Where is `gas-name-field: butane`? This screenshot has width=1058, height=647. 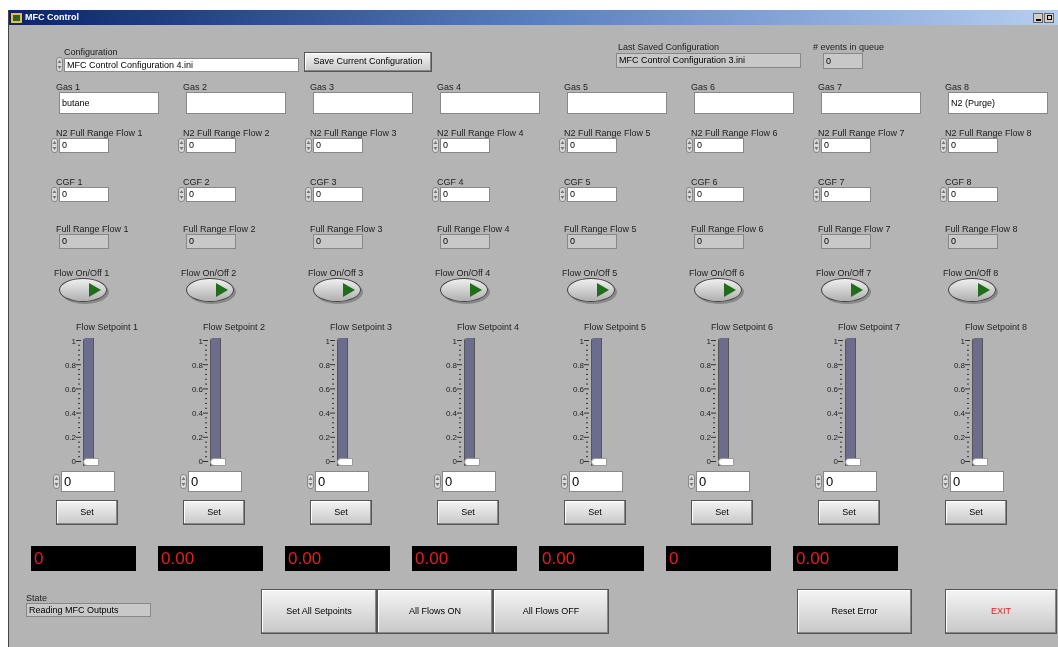 gas-name-field: butane is located at coordinates (109, 103).